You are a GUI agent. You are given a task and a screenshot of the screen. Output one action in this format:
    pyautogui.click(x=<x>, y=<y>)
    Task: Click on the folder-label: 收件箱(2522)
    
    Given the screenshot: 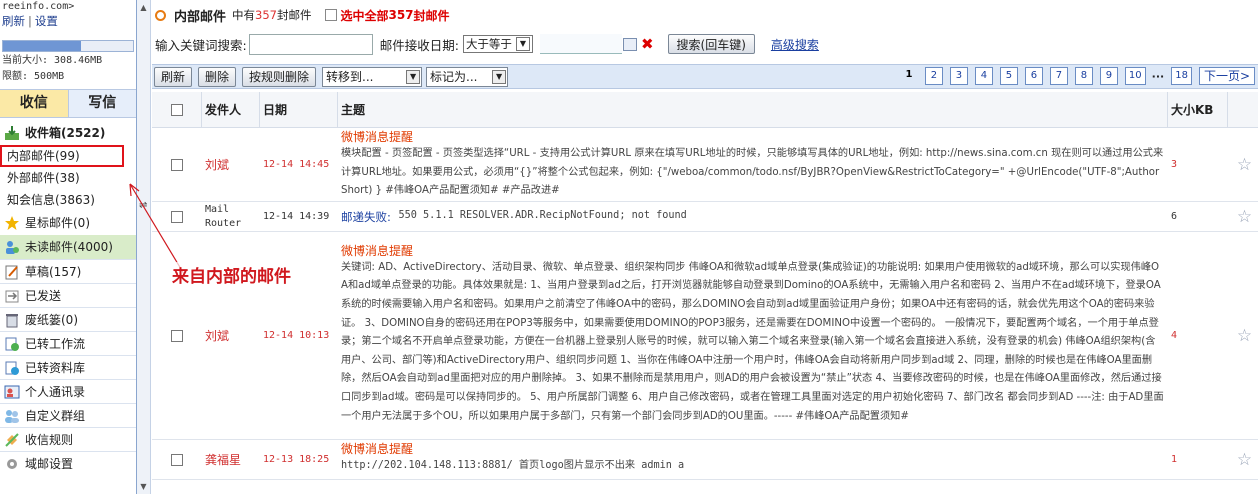 What is the action you would take?
    pyautogui.click(x=65, y=133)
    